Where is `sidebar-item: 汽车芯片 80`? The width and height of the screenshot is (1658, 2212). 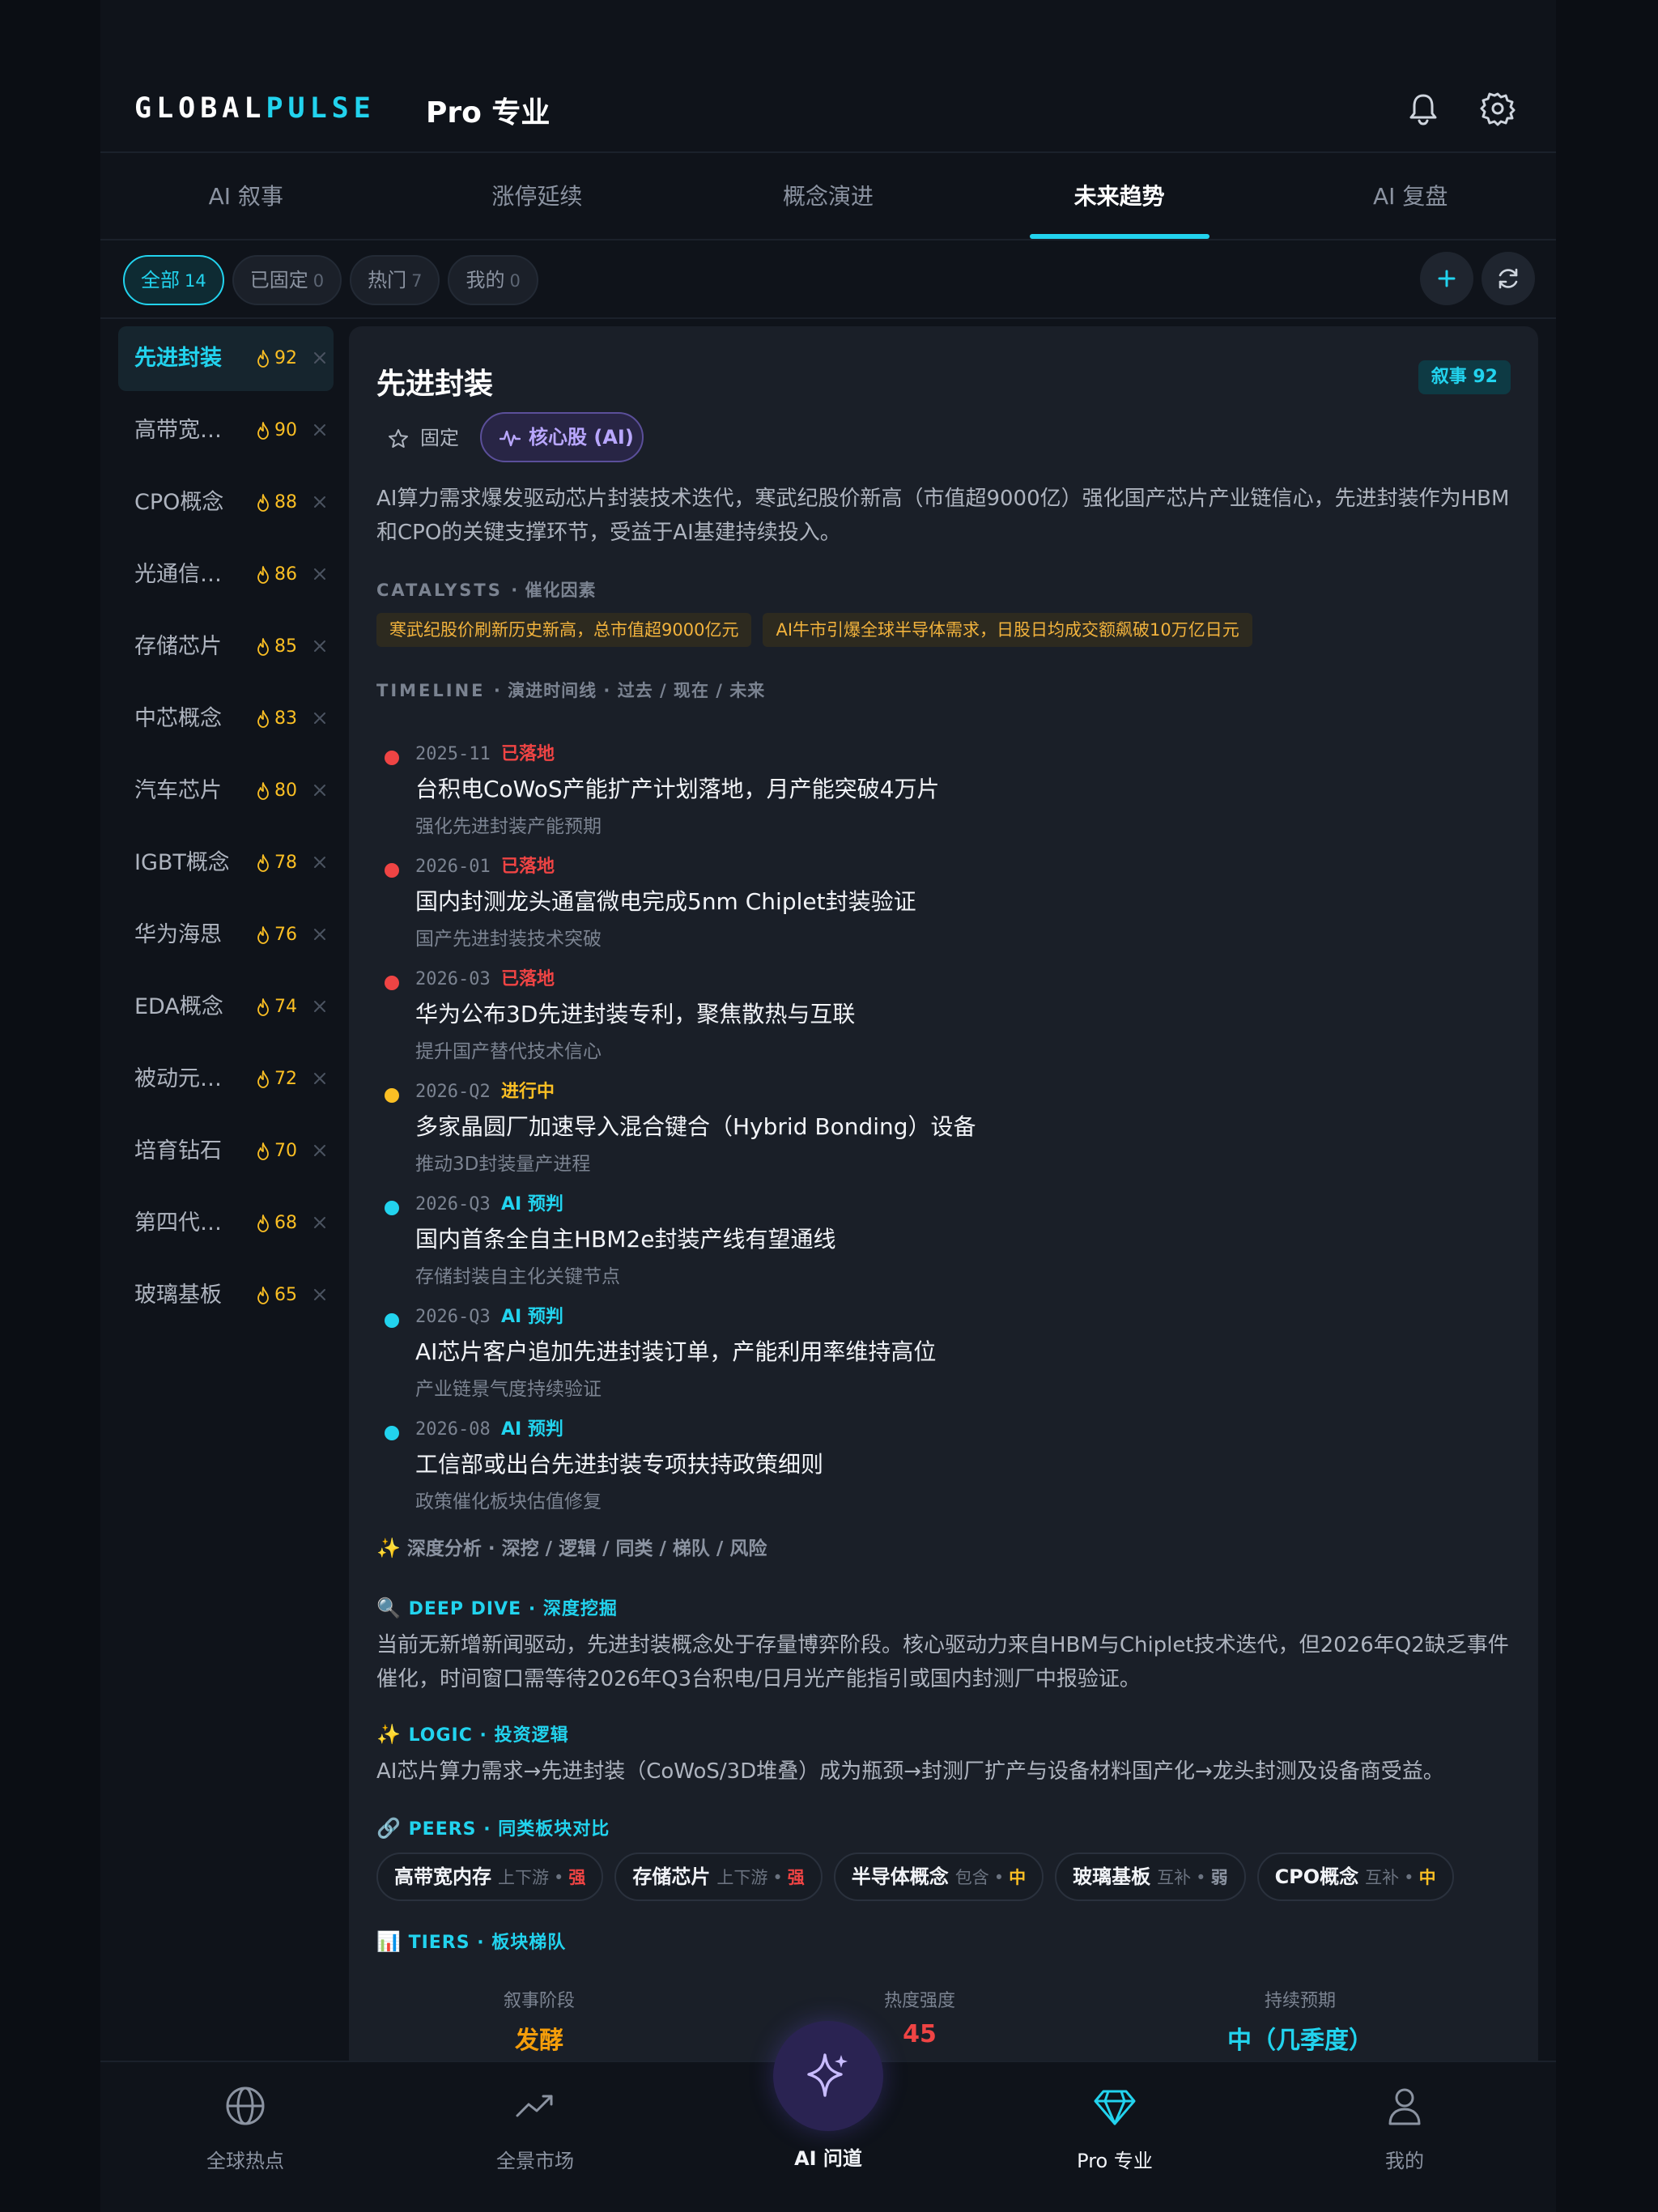
sidebar-item: 汽车芯片 80 is located at coordinates (226, 791).